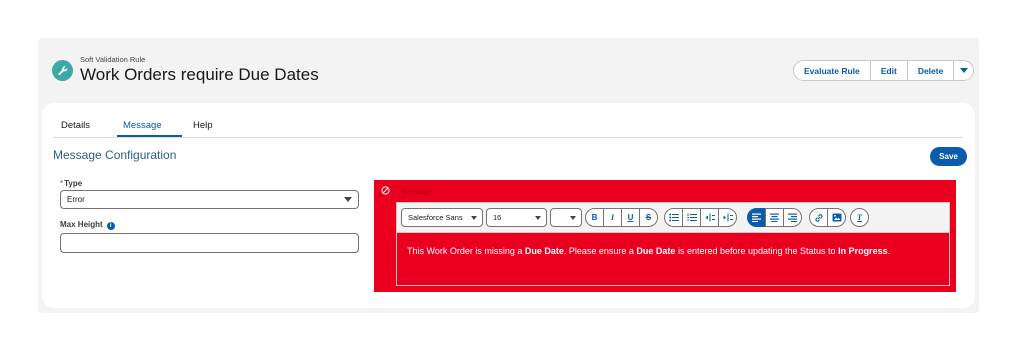  What do you see at coordinates (203, 125) in the screenshot?
I see `tab-help: Help` at bounding box center [203, 125].